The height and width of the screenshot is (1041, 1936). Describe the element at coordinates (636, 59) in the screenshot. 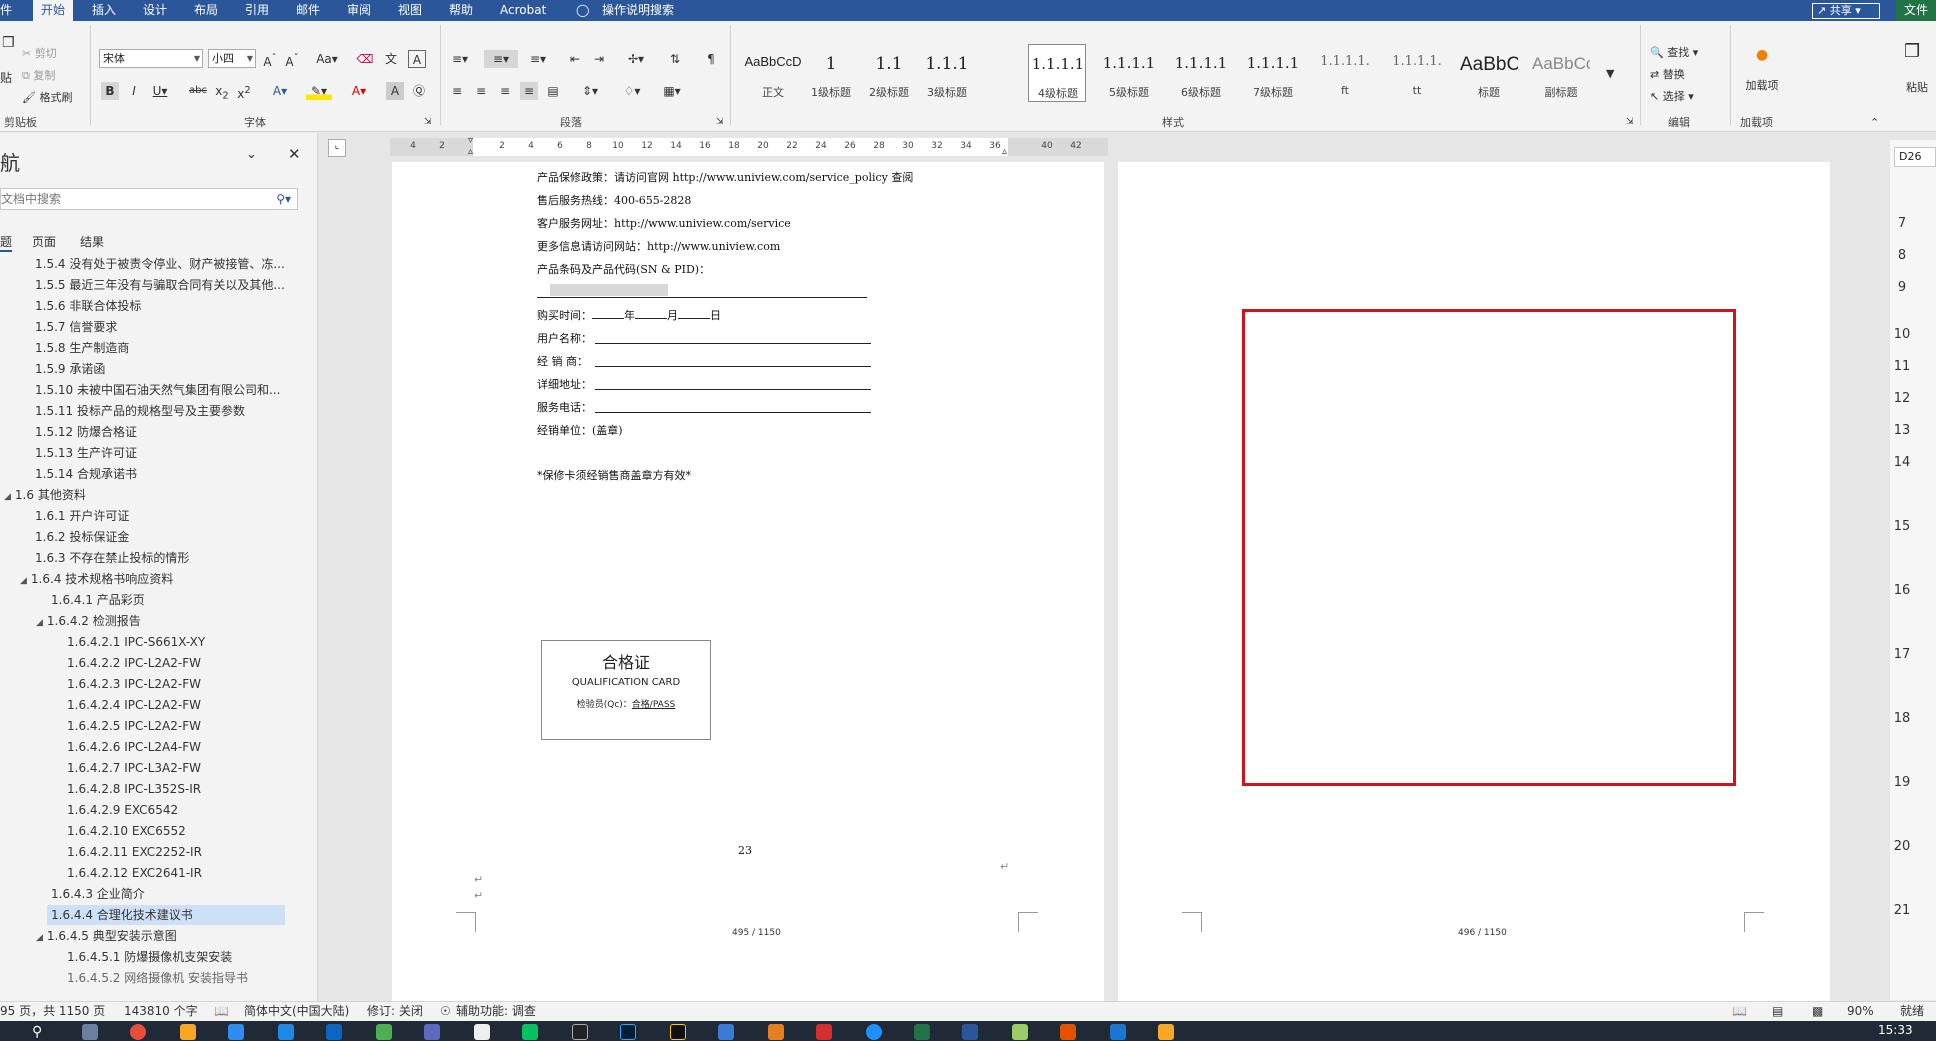

I see `chinese-layout-button: ✢▾` at that location.